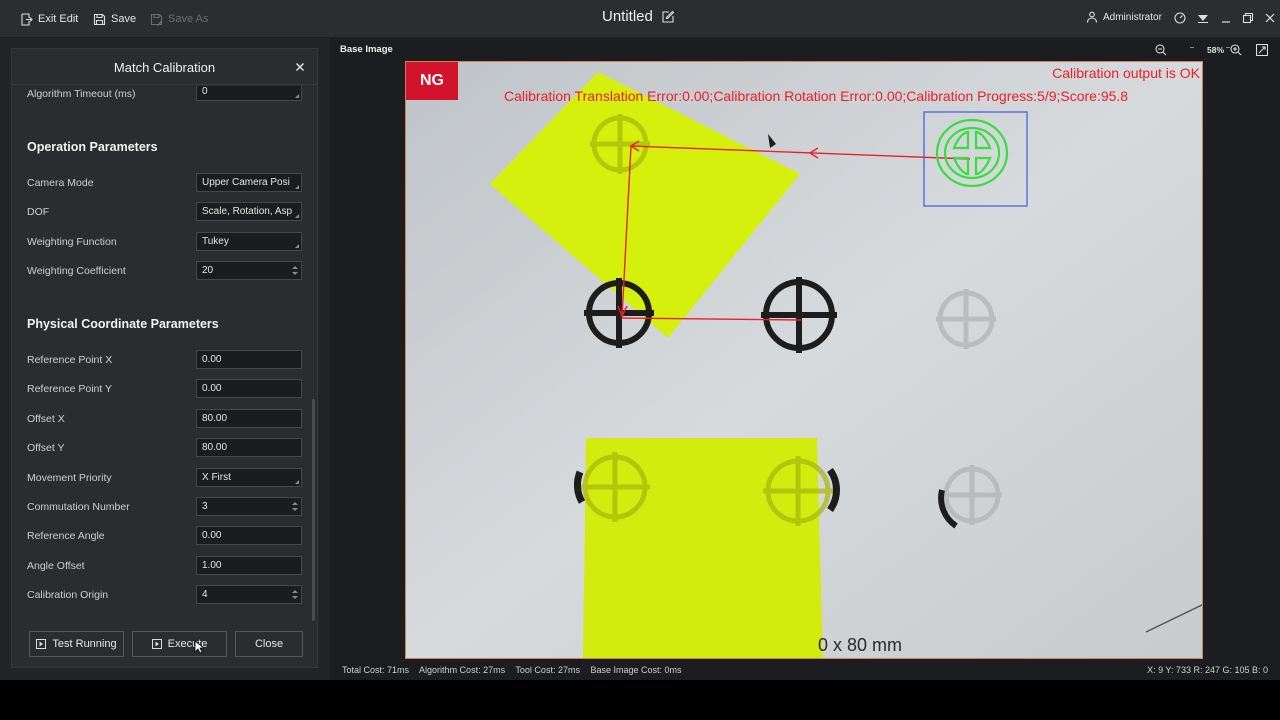 This screenshot has width=1280, height=720. I want to click on execute-button: Execute, so click(179, 644).